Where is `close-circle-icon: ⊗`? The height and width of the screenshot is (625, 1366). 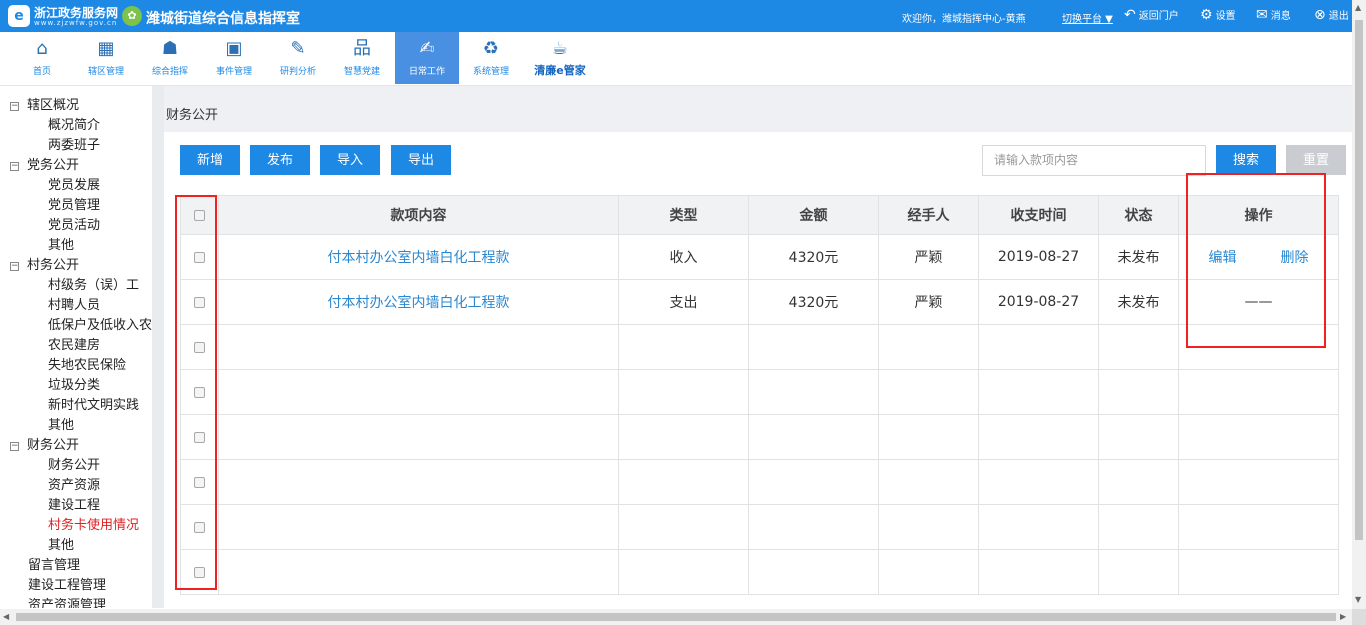
close-circle-icon: ⊗ is located at coordinates (1320, 14).